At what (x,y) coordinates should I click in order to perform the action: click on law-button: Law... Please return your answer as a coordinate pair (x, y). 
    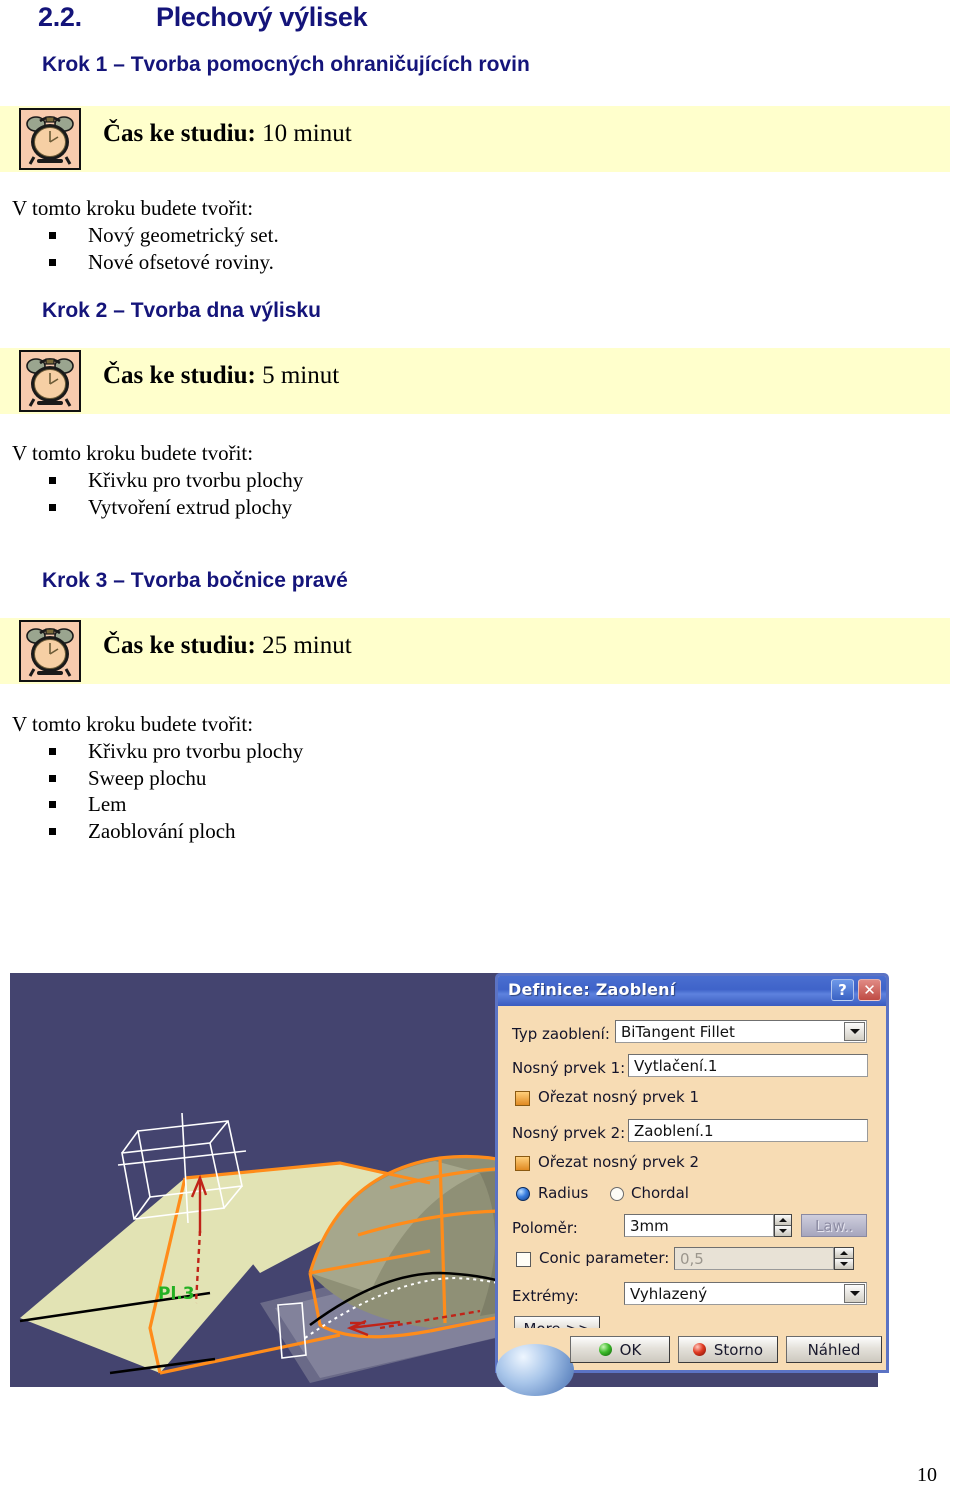
    Looking at the image, I should click on (834, 1225).